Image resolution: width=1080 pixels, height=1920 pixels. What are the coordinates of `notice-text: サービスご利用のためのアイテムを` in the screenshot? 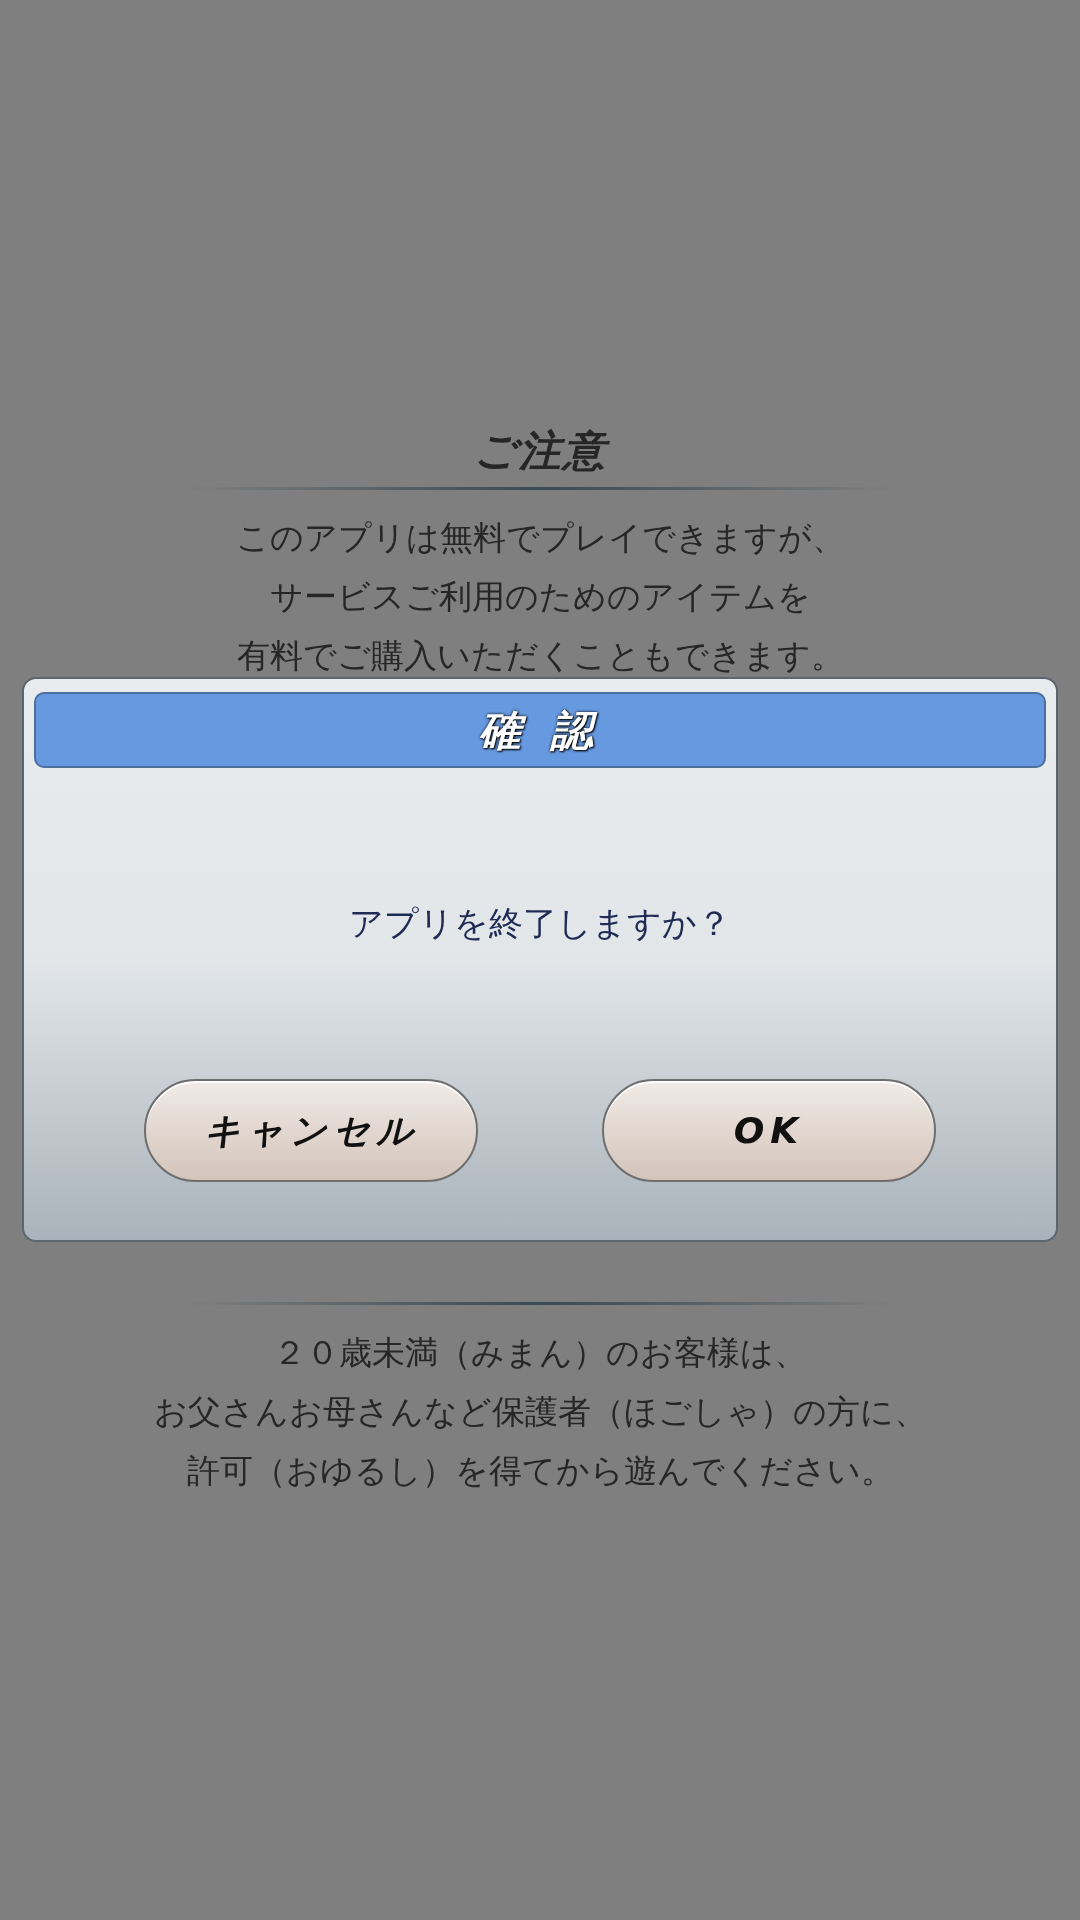 It's located at (540, 597).